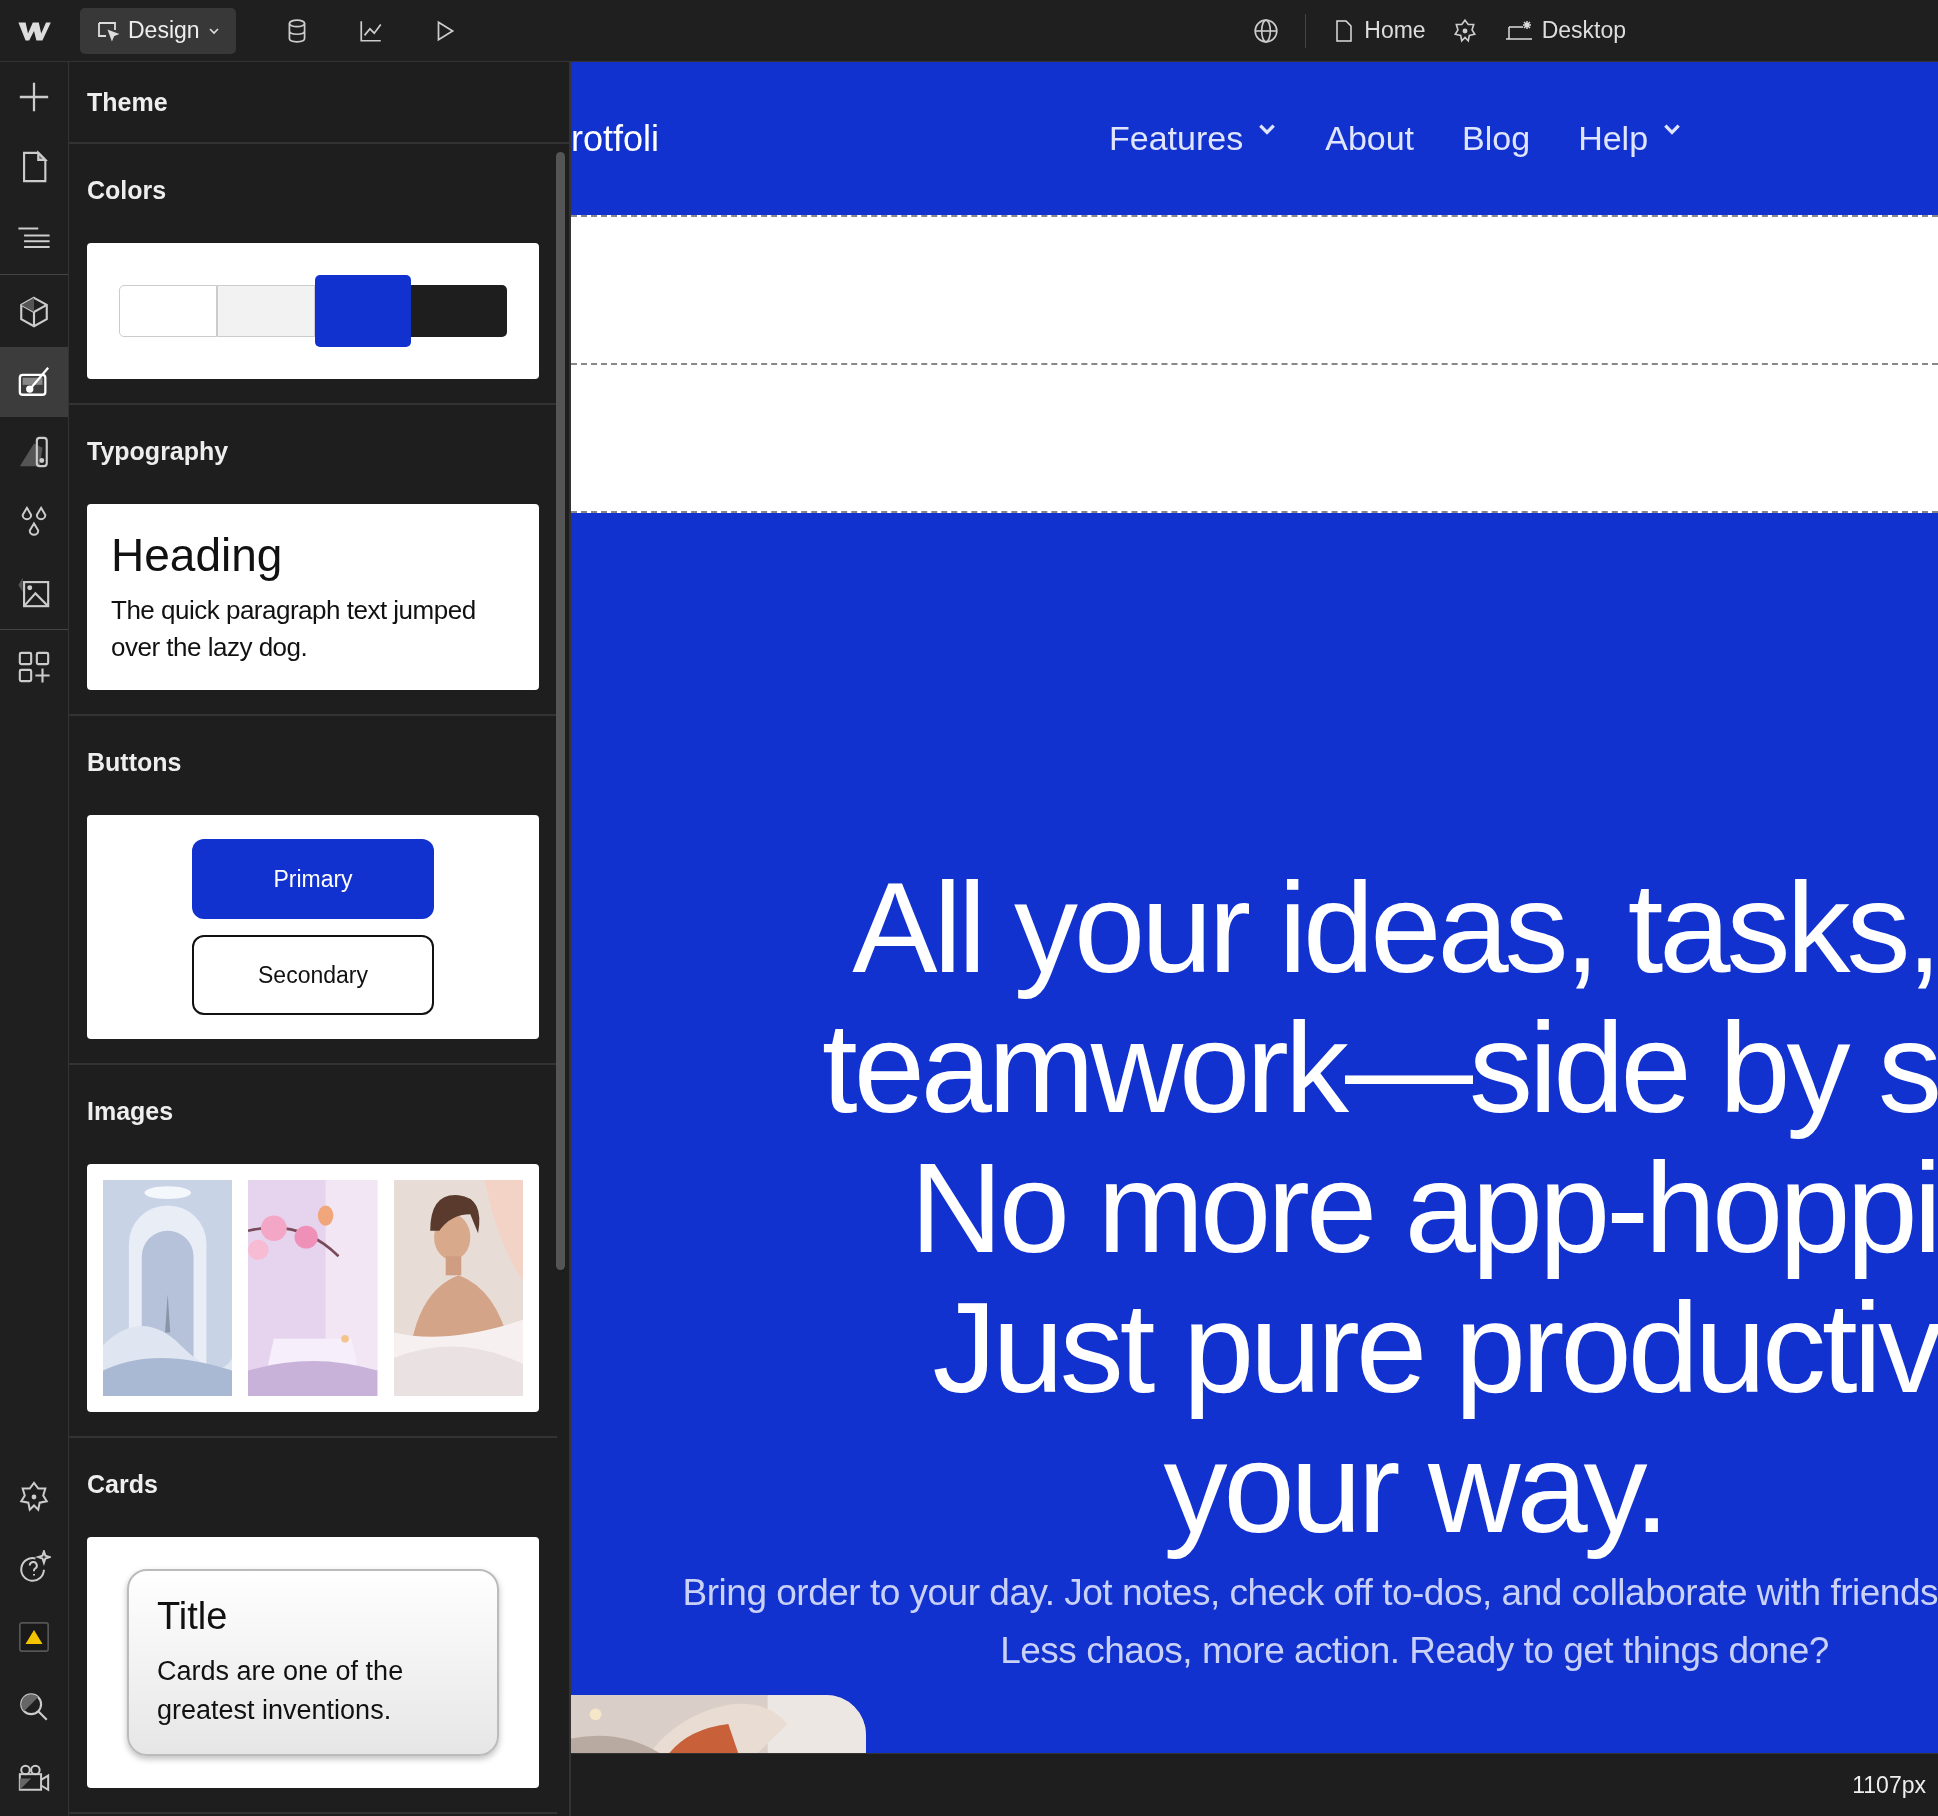 This screenshot has width=1938, height=1816. Describe the element at coordinates (34, 592) in the screenshot. I see `image-icon` at that location.